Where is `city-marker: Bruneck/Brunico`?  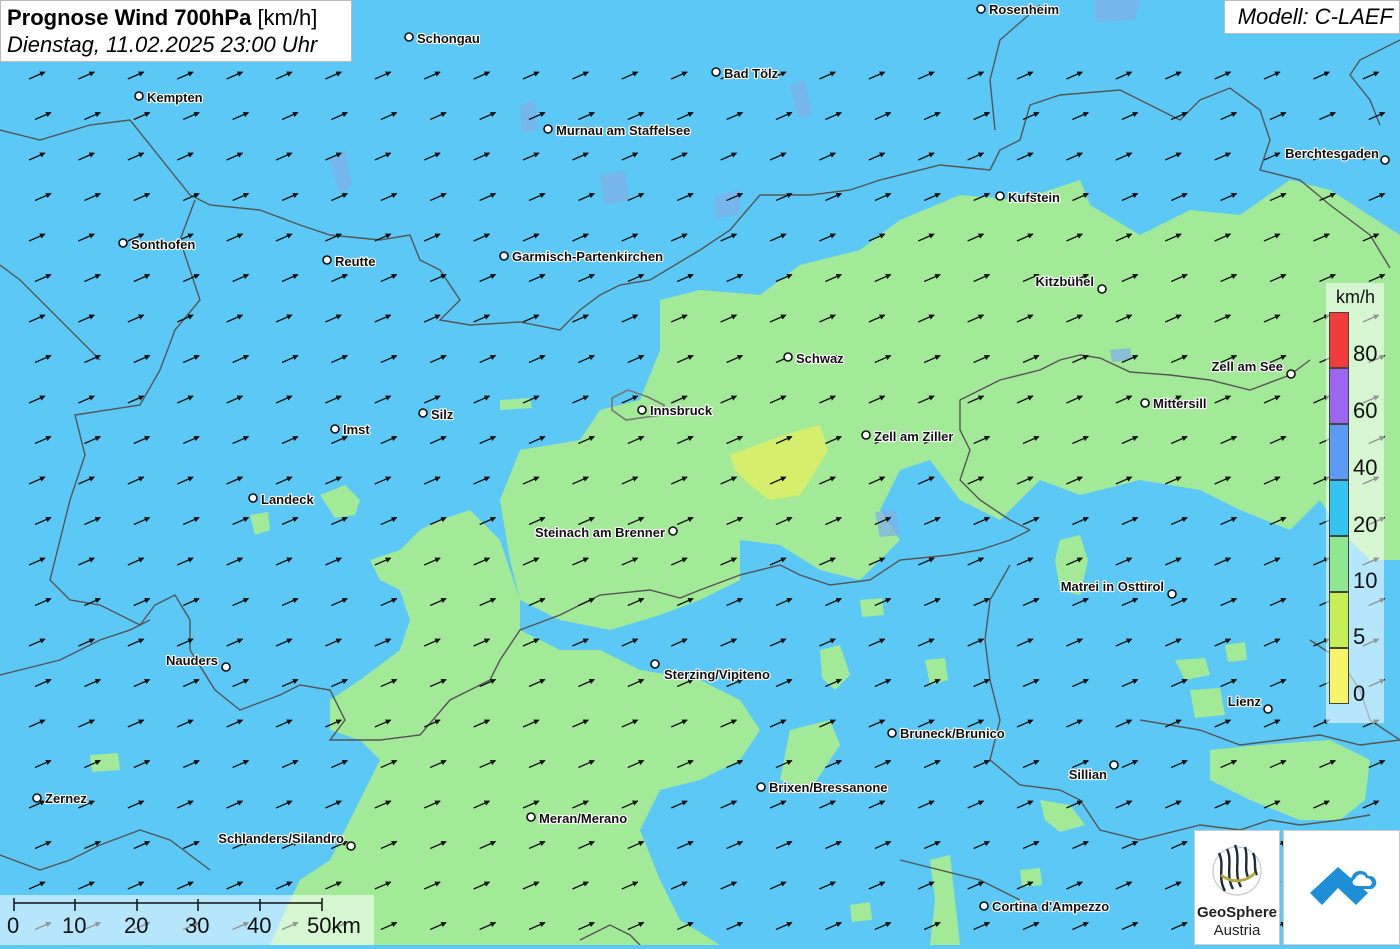 city-marker: Bruneck/Brunico is located at coordinates (946, 733).